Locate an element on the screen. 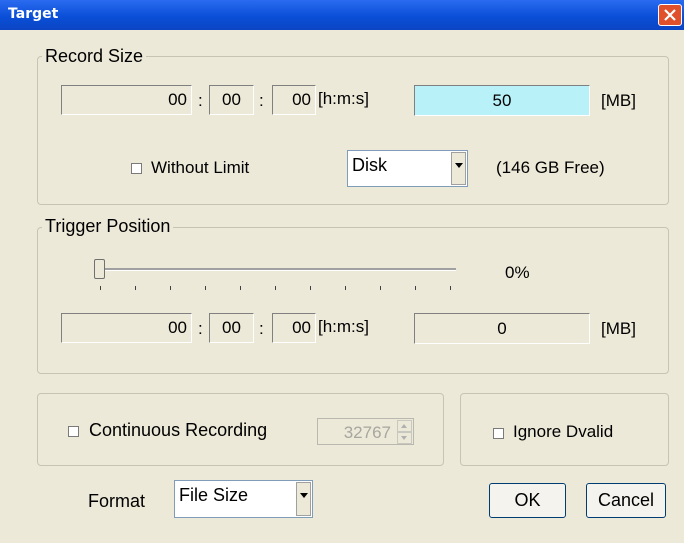  without-limit-label: Without Limit is located at coordinates (200, 167).